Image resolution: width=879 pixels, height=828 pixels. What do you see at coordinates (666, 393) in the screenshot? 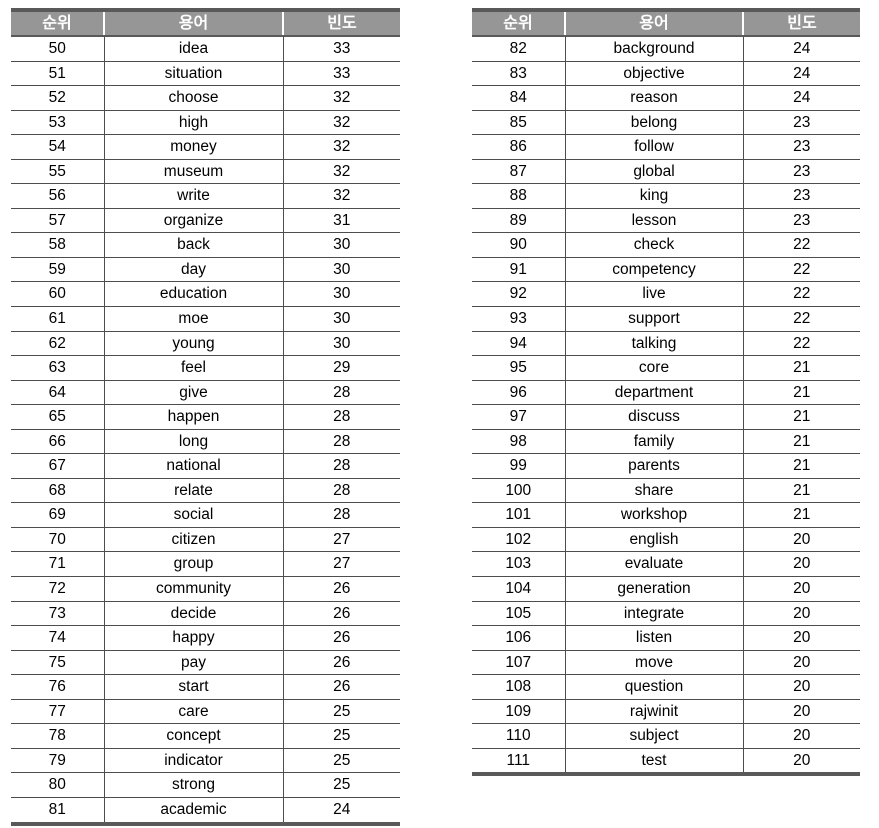
I see `table-row: 96 department 21` at bounding box center [666, 393].